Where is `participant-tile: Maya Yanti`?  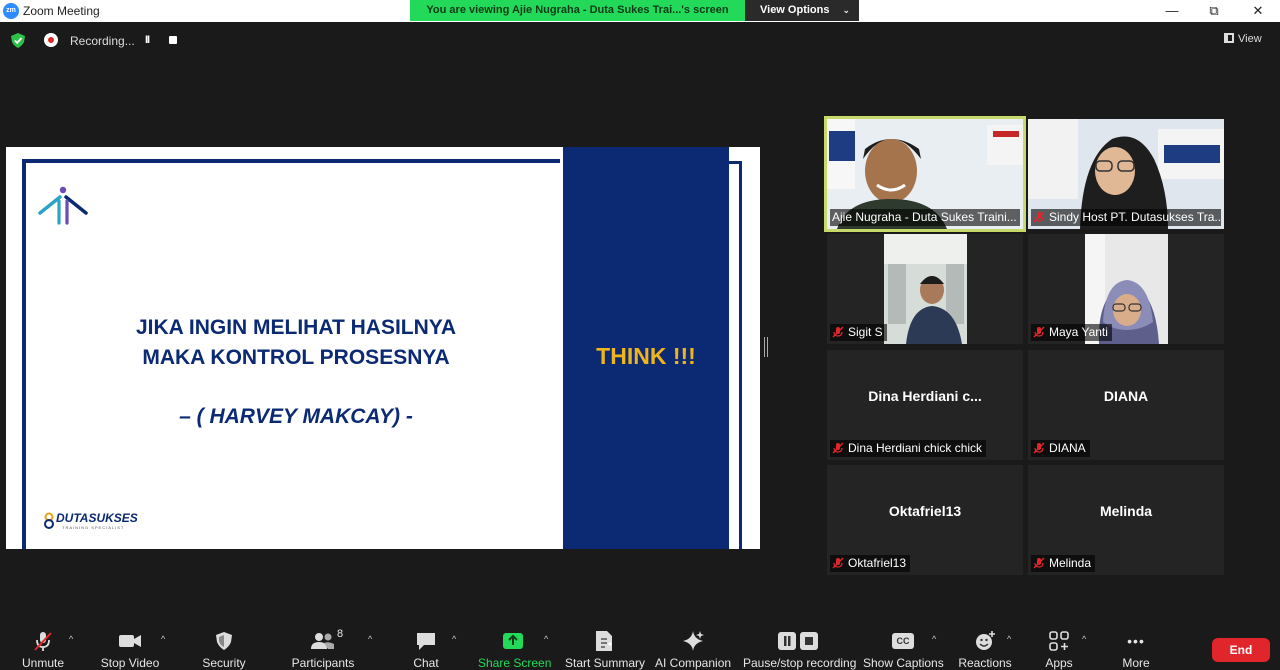 participant-tile: Maya Yanti is located at coordinates (1126, 289).